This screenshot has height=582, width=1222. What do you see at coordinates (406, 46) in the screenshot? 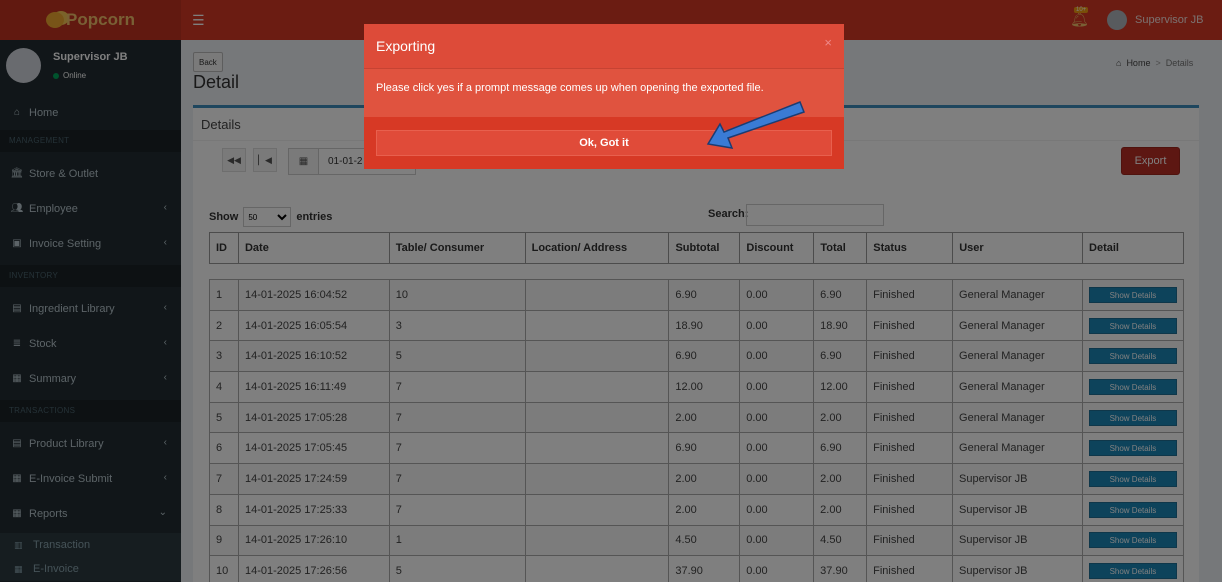
I see `modal-title: Exporting` at bounding box center [406, 46].